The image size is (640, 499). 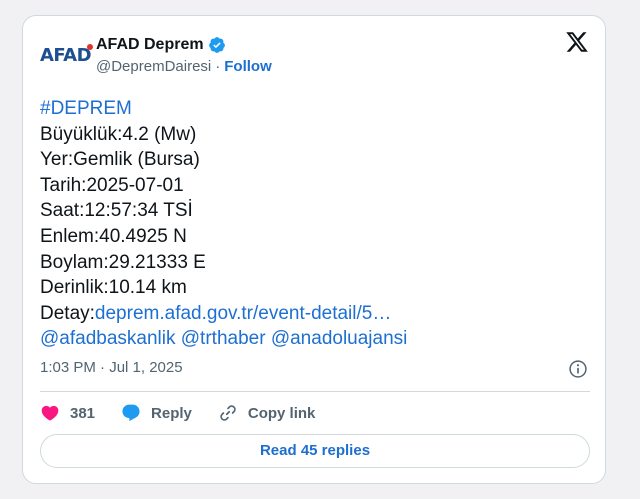 What do you see at coordinates (131, 413) in the screenshot?
I see `reply-bubble-icon` at bounding box center [131, 413].